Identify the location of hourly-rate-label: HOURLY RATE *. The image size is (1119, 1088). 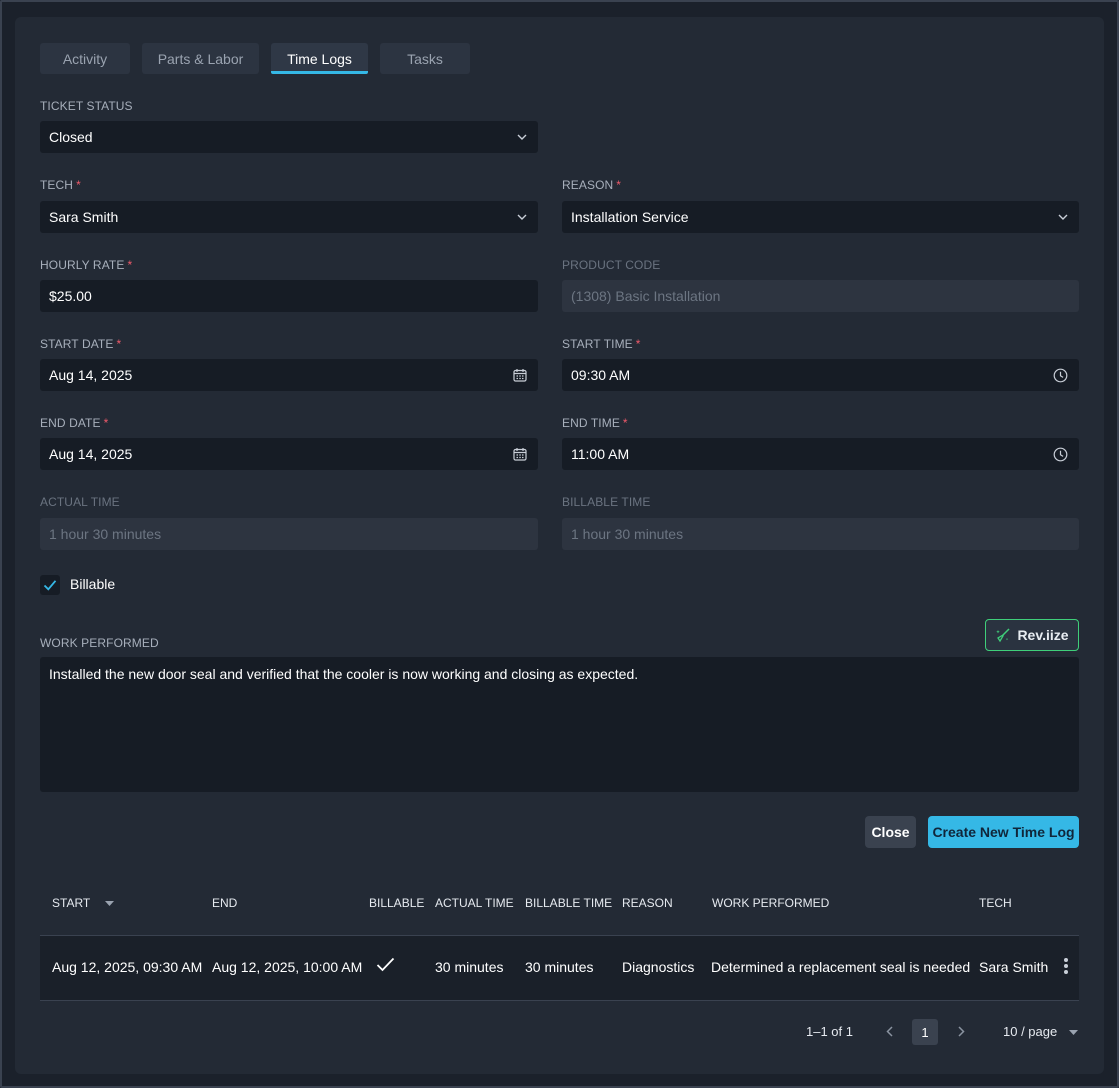
(86, 265).